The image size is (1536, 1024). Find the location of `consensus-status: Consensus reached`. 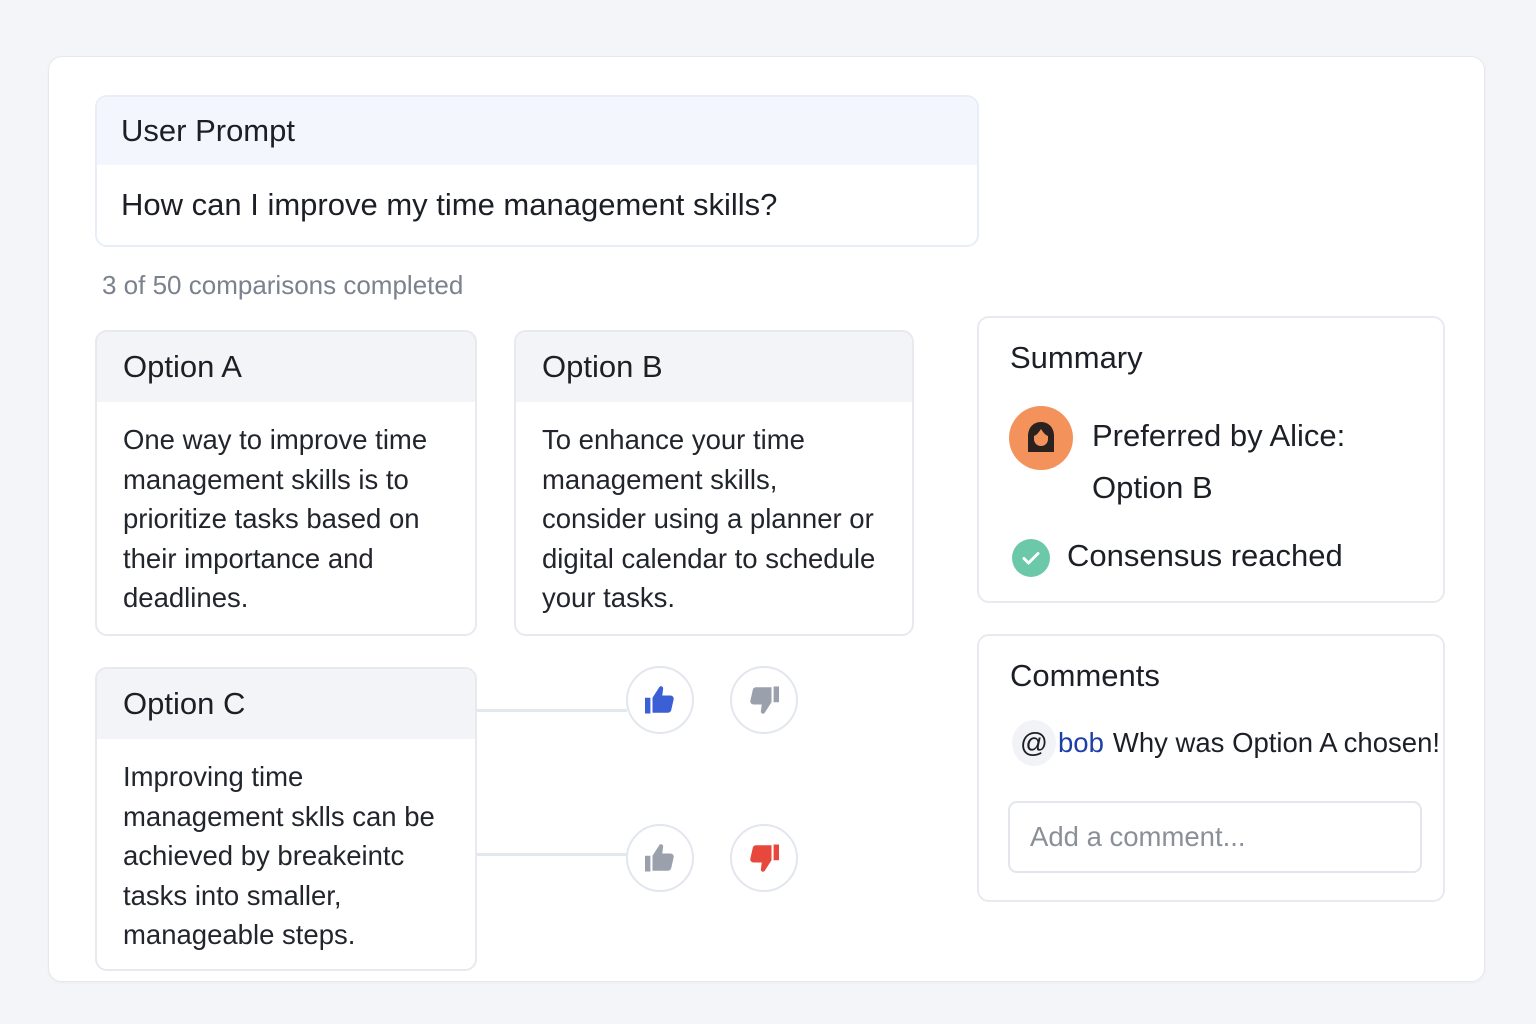

consensus-status: Consensus reached is located at coordinates (1205, 555).